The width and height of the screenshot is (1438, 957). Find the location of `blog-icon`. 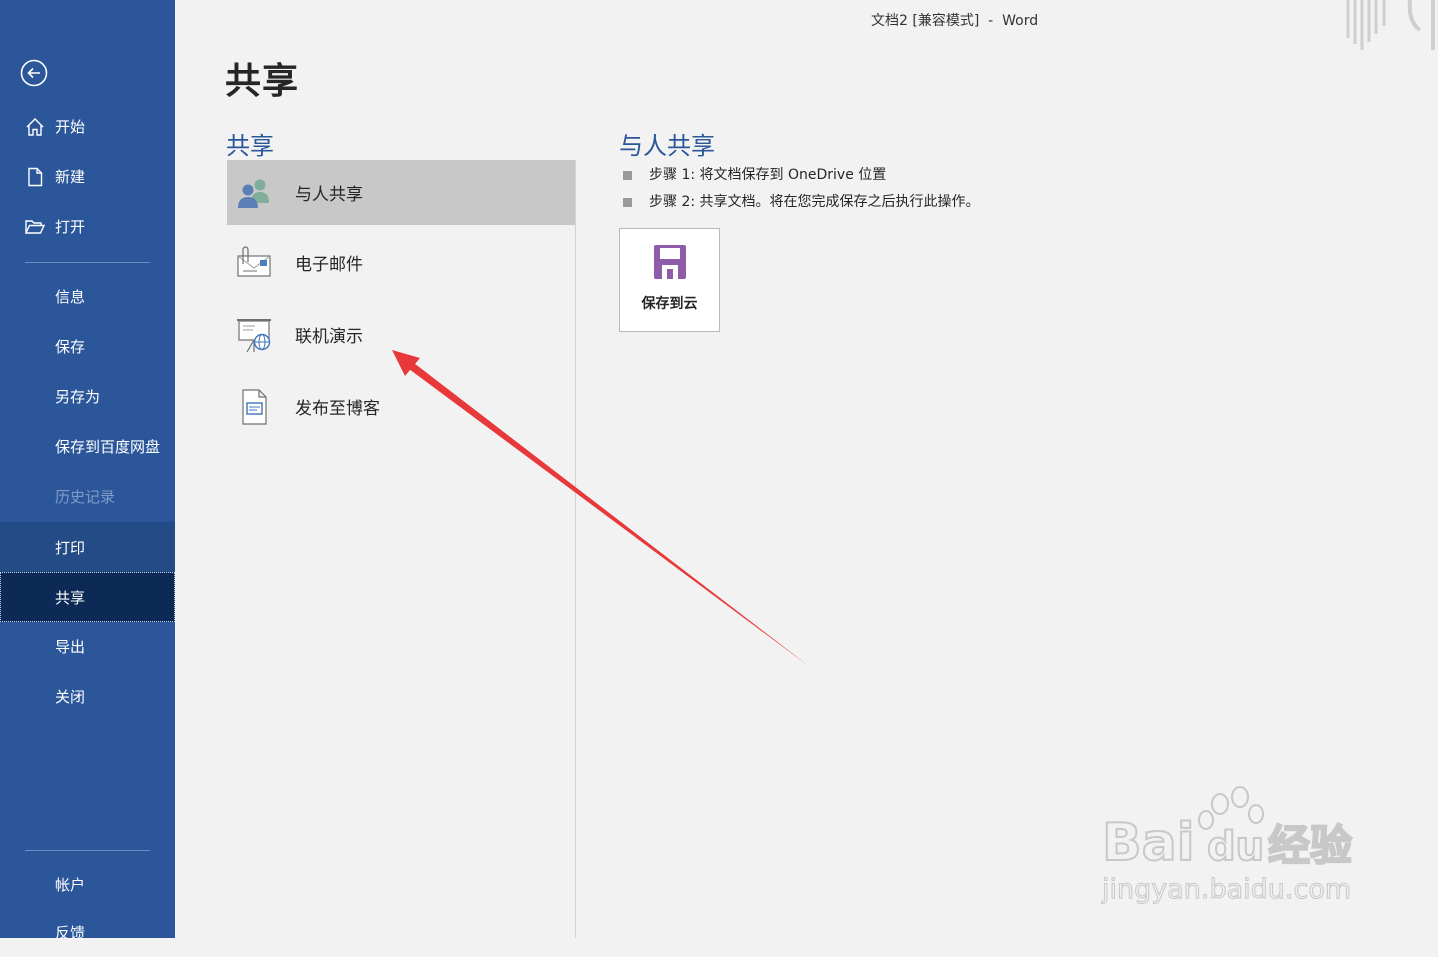

blog-icon is located at coordinates (254, 406).